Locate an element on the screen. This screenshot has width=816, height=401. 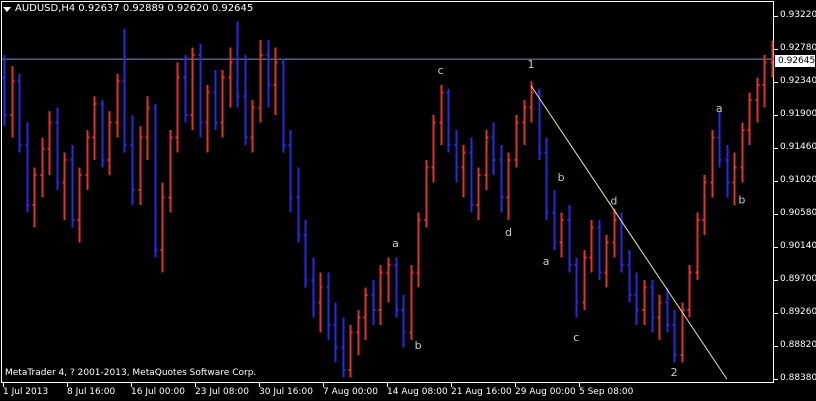
wave-label: d is located at coordinates (613, 200).